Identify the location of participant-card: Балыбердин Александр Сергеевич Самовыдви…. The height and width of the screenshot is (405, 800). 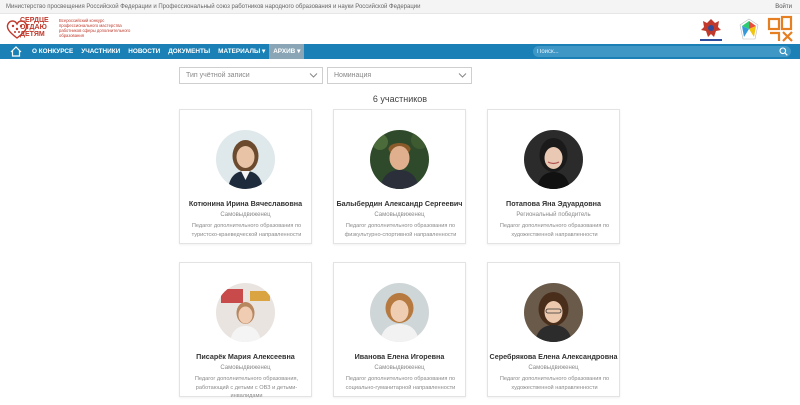
(399, 176).